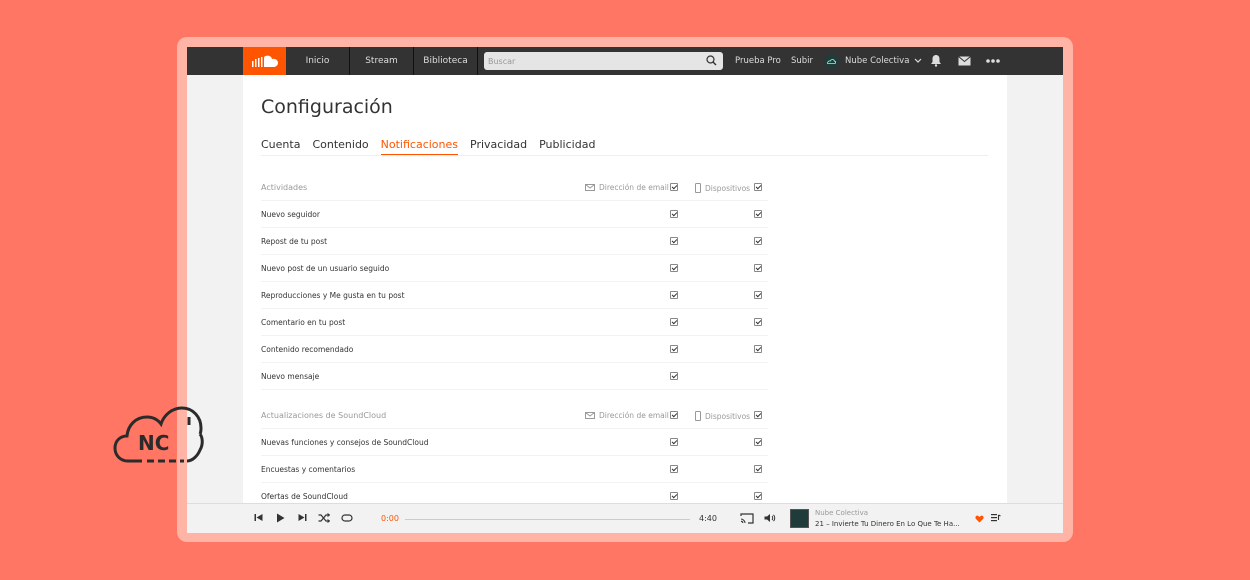  I want to click on list-item: Nuevo seguidor, so click(514, 214).